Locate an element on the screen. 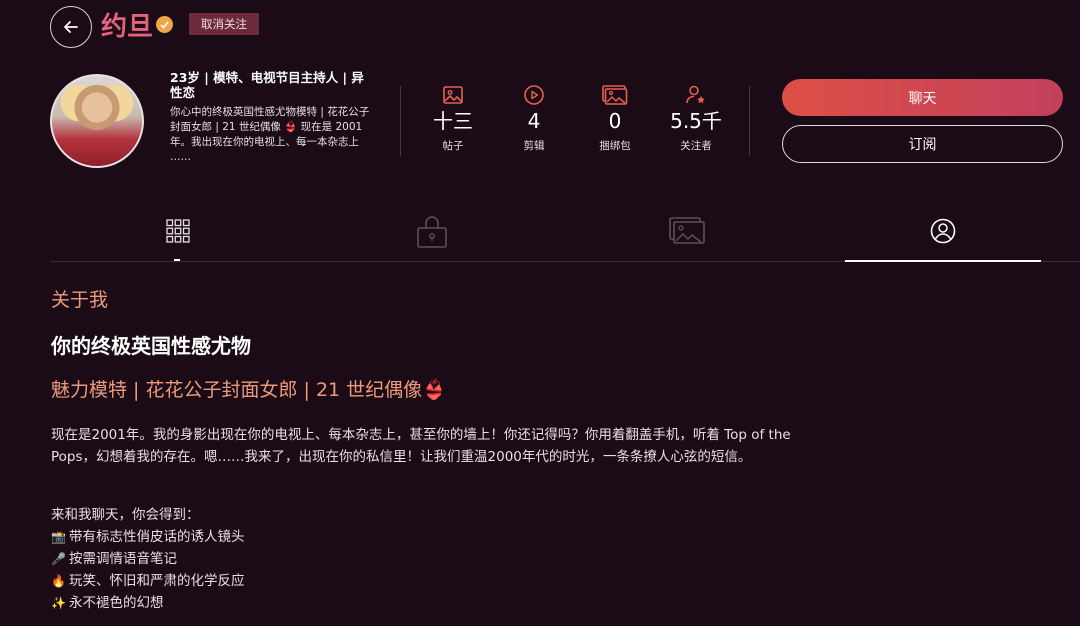 The image size is (1080, 626). tab-about is located at coordinates (943, 231).